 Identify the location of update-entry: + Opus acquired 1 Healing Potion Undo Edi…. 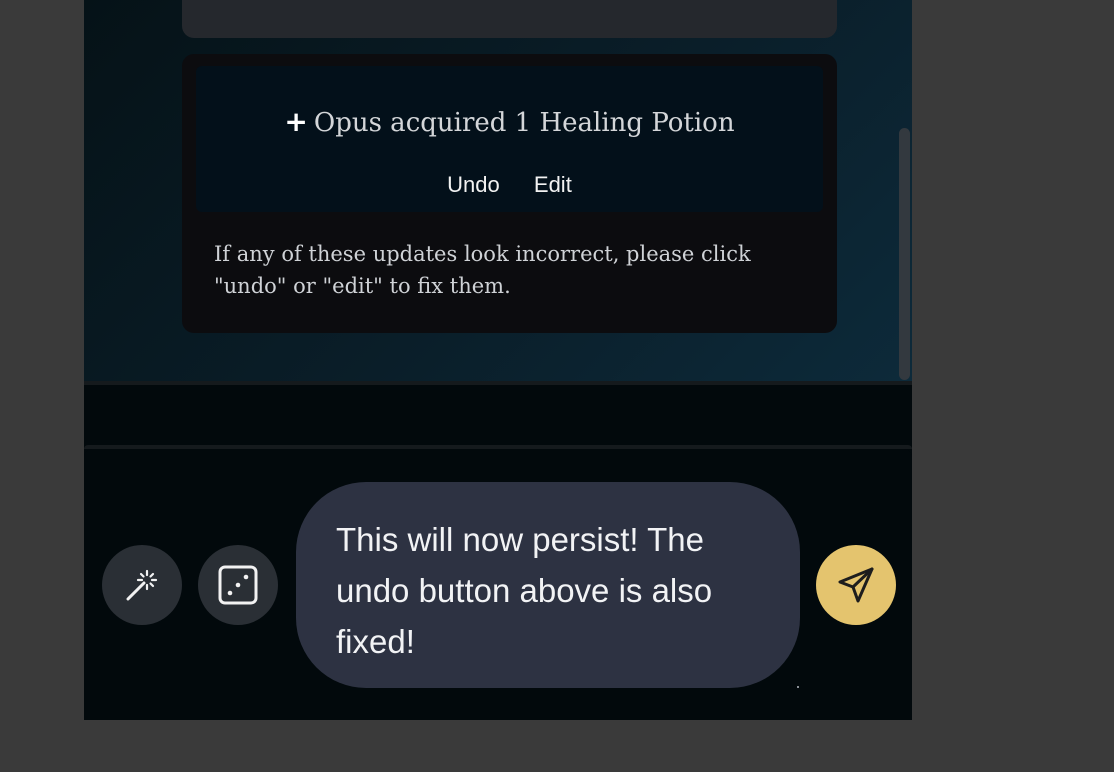
(509, 139).